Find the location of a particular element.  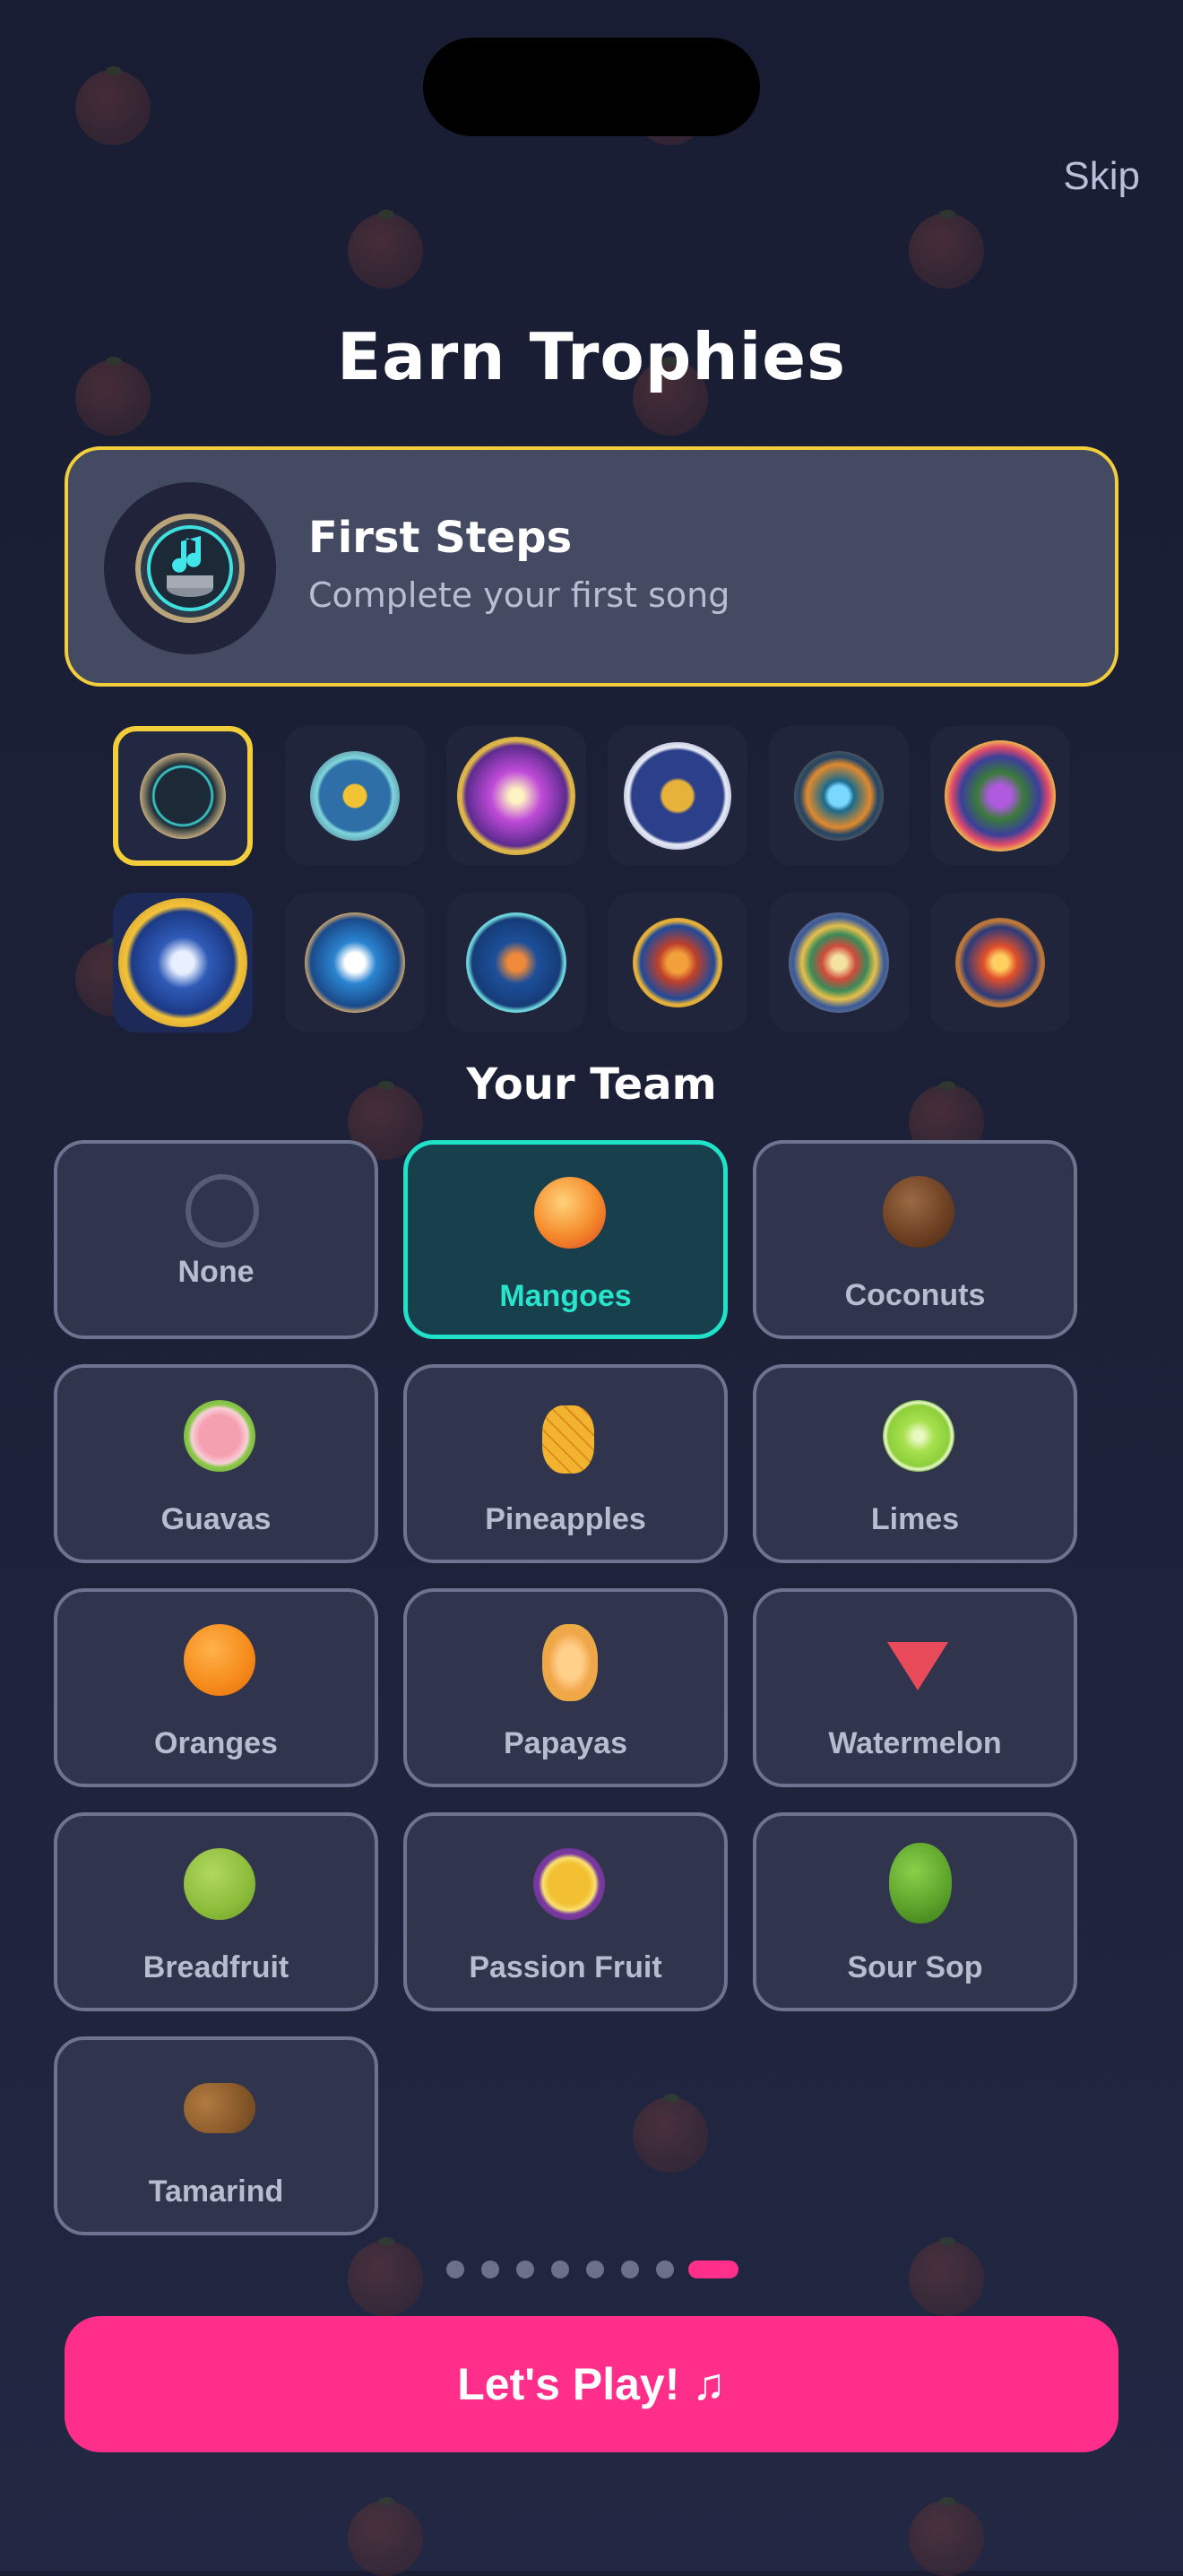

pineapple-icon is located at coordinates (568, 1439).